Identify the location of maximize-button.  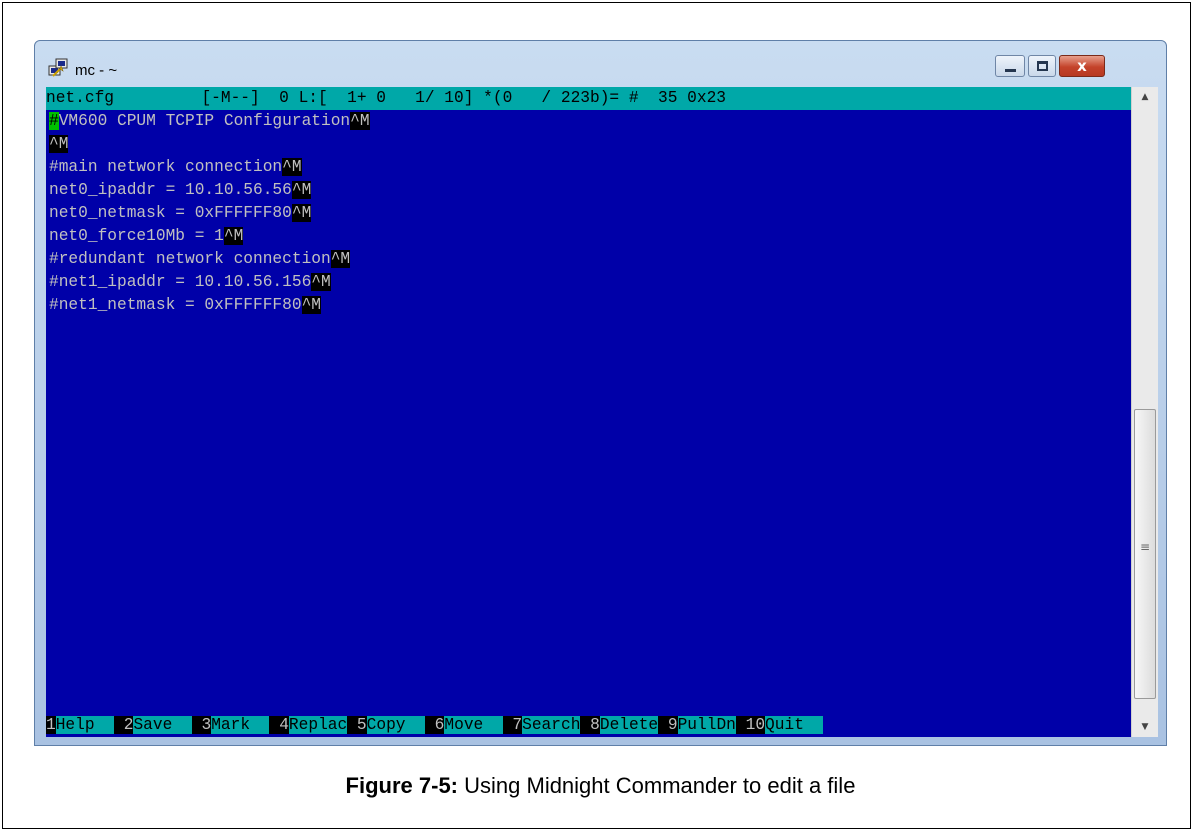
(1042, 66).